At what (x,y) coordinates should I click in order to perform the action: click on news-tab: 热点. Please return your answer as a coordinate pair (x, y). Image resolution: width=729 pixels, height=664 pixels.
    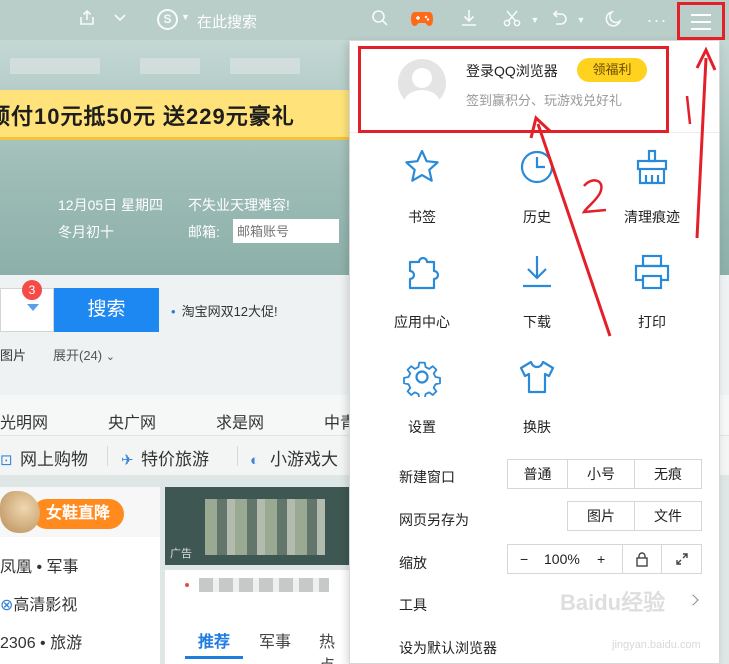
    Looking at the image, I should click on (334, 646).